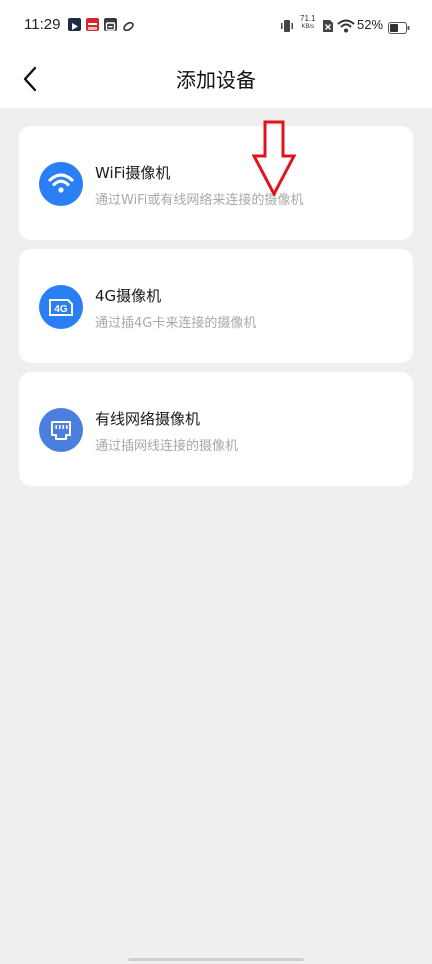  What do you see at coordinates (148, 419) in the screenshot?
I see `device-name: 有线网络摄像机` at bounding box center [148, 419].